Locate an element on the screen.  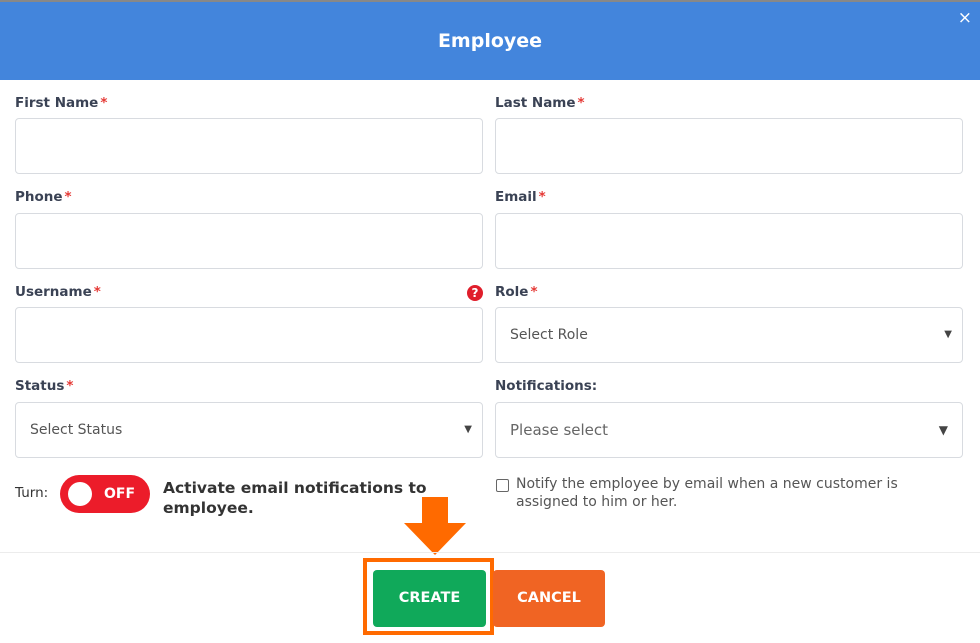
label-text: Status is located at coordinates (40, 386).